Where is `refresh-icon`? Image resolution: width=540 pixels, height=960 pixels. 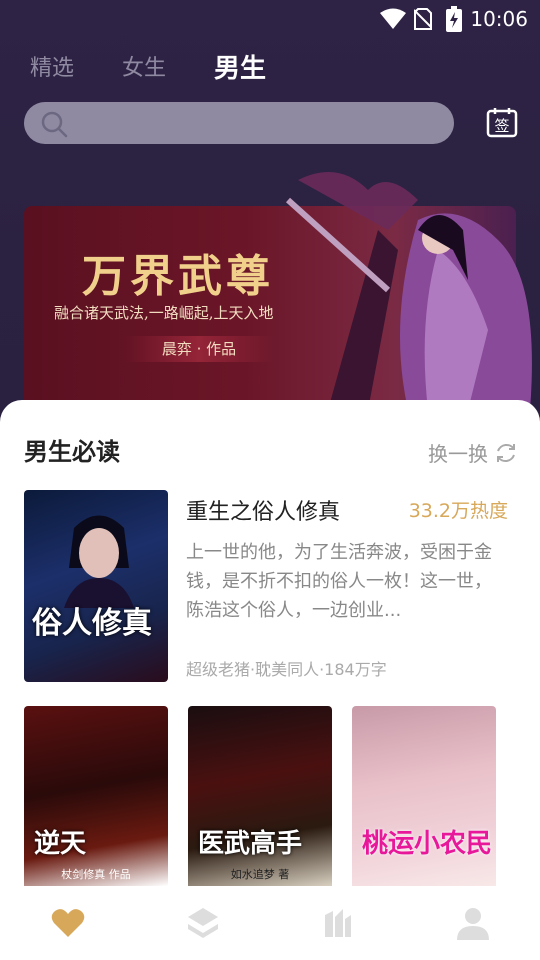
refresh-icon is located at coordinates (506, 452).